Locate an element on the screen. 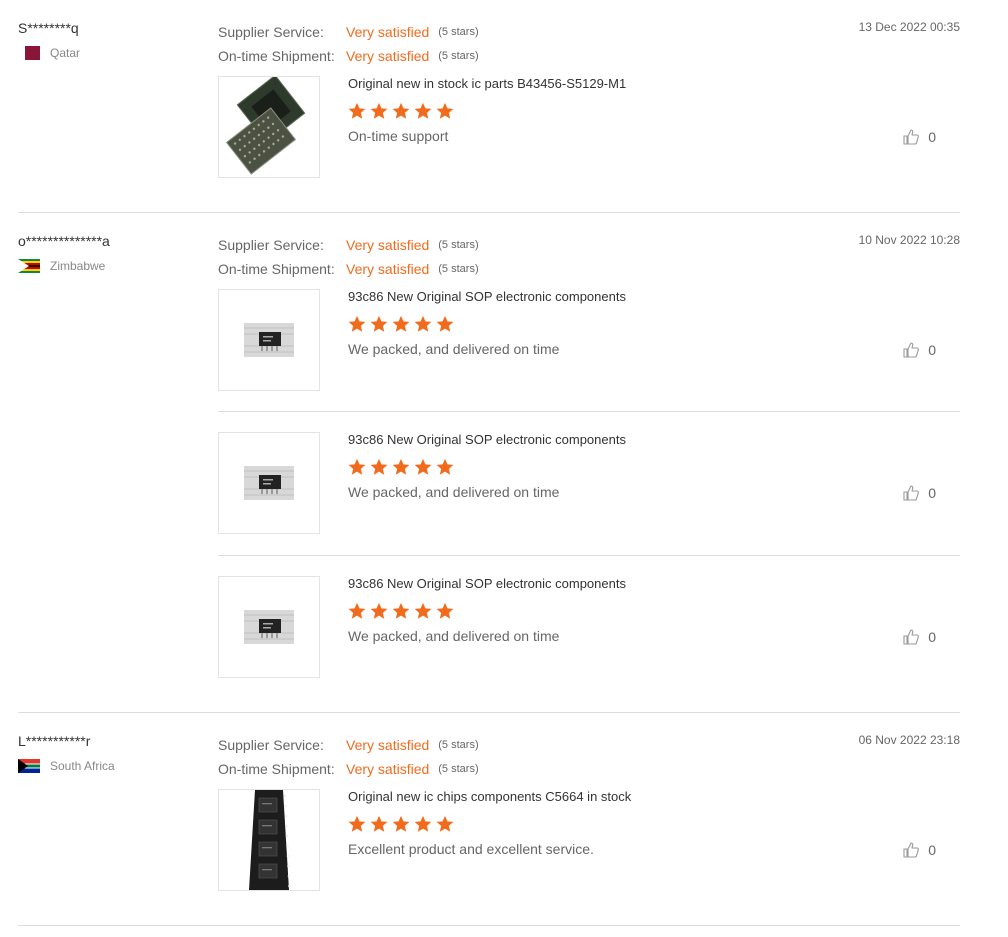 Image resolution: width=1008 pixels, height=937 pixels. buyer-country: Zimbabwe is located at coordinates (113, 266).